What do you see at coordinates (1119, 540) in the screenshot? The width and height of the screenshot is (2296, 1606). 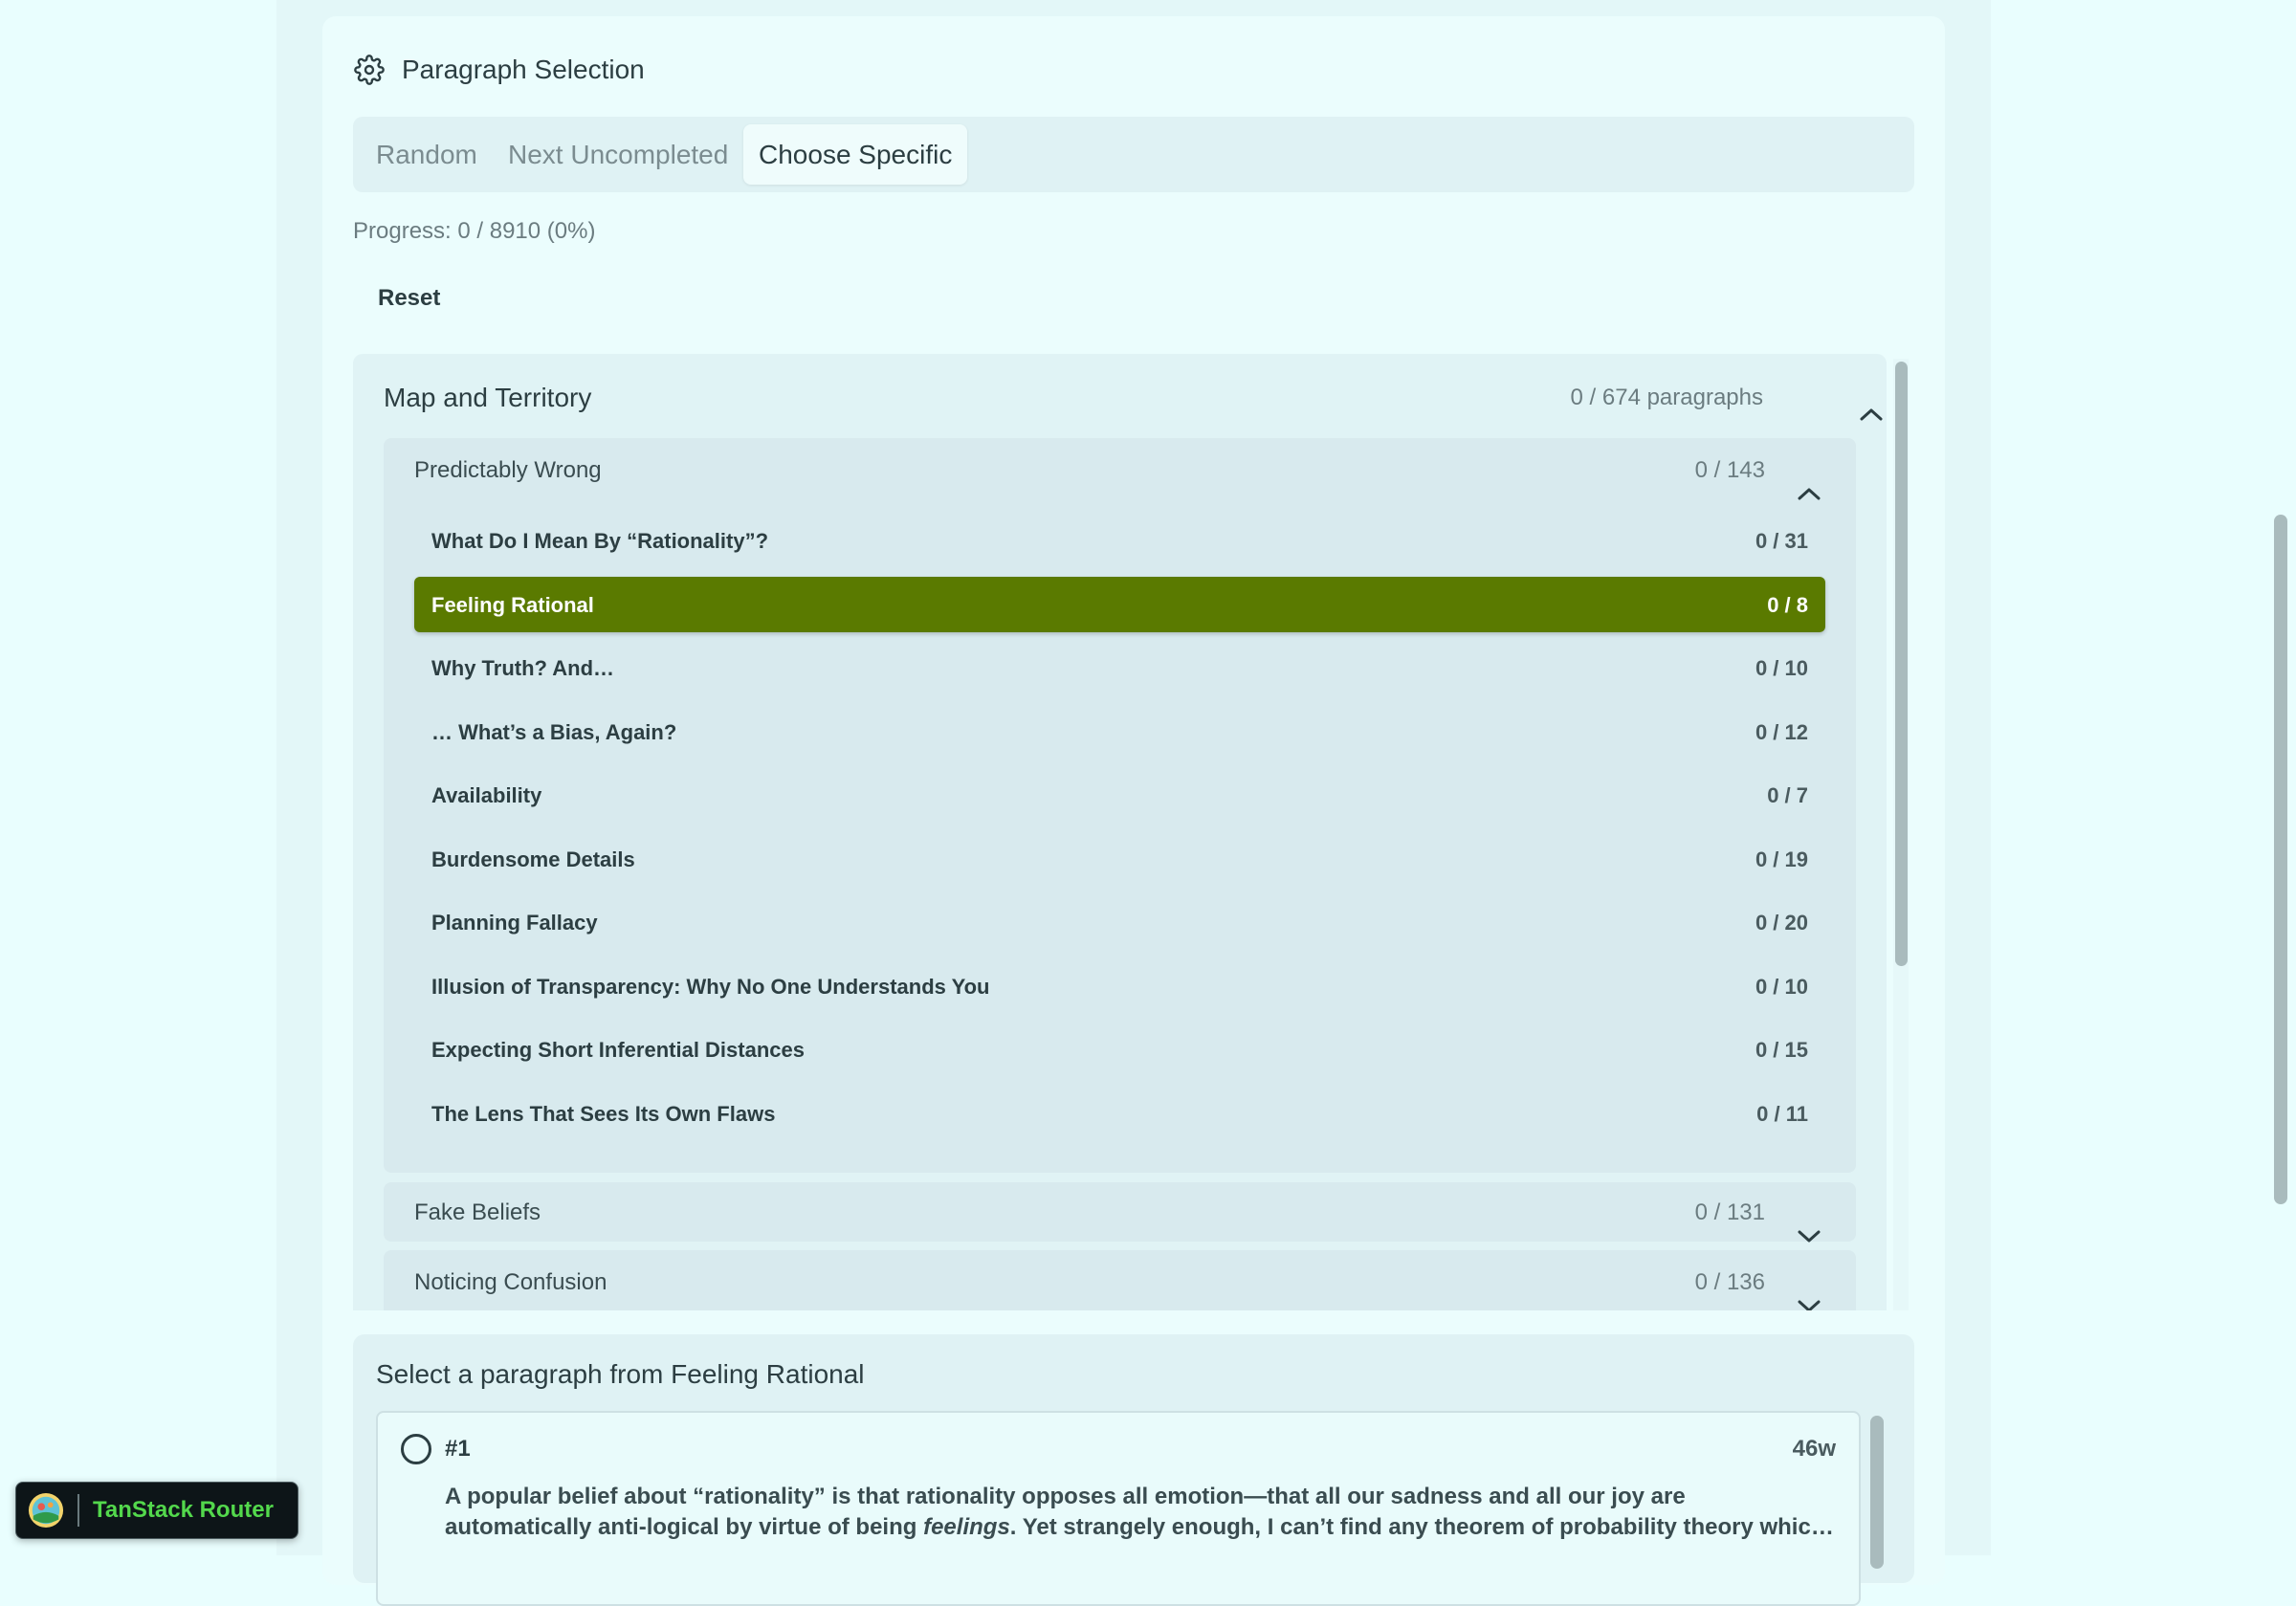 I see `post-item-what-do-i-mean: What Do I Mean By “Rationality”? 0 / 31` at bounding box center [1119, 540].